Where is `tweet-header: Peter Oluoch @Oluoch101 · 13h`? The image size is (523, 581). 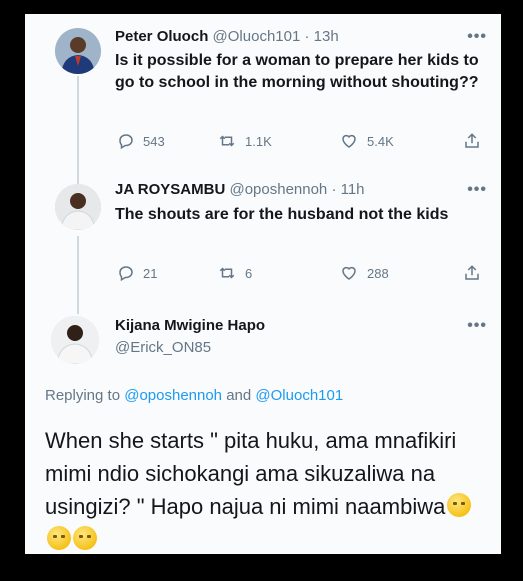 tweet-header: Peter Oluoch @Oluoch101 · 13h is located at coordinates (227, 36).